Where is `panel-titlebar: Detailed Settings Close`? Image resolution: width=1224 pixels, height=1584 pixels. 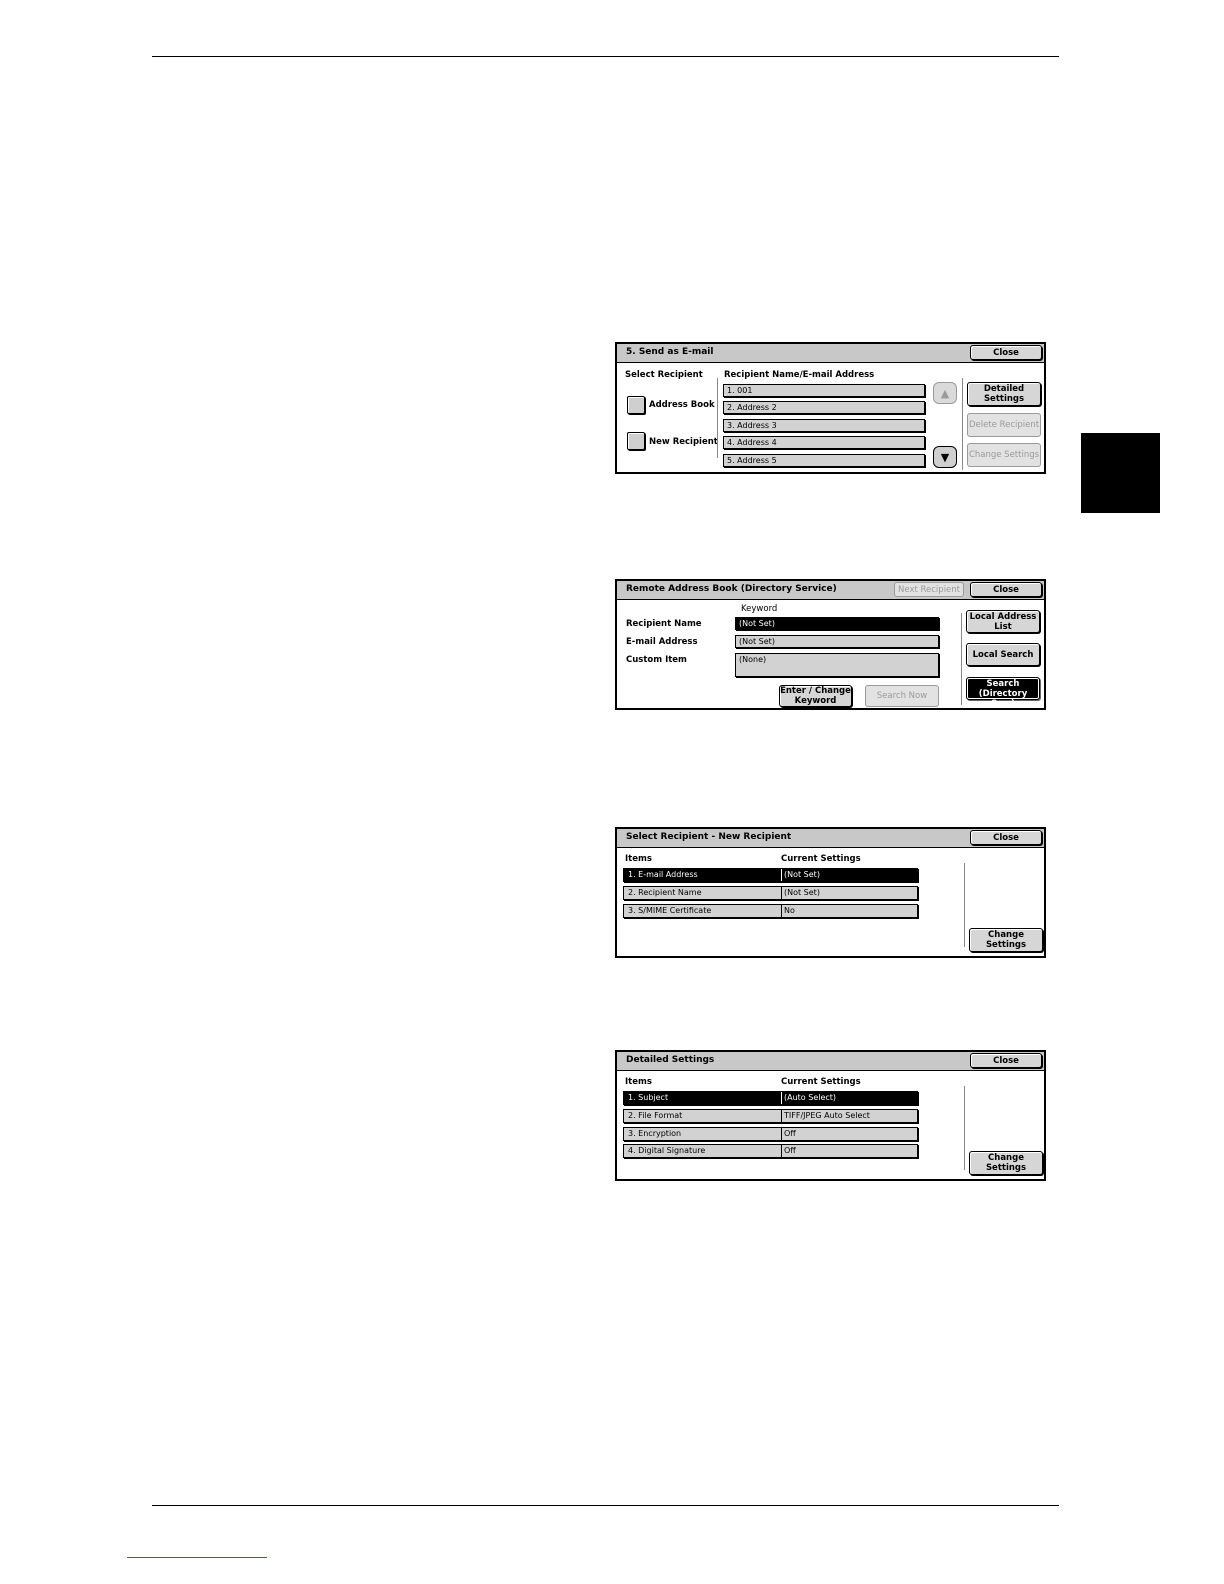
panel-titlebar: Detailed Settings Close is located at coordinates (830, 1061).